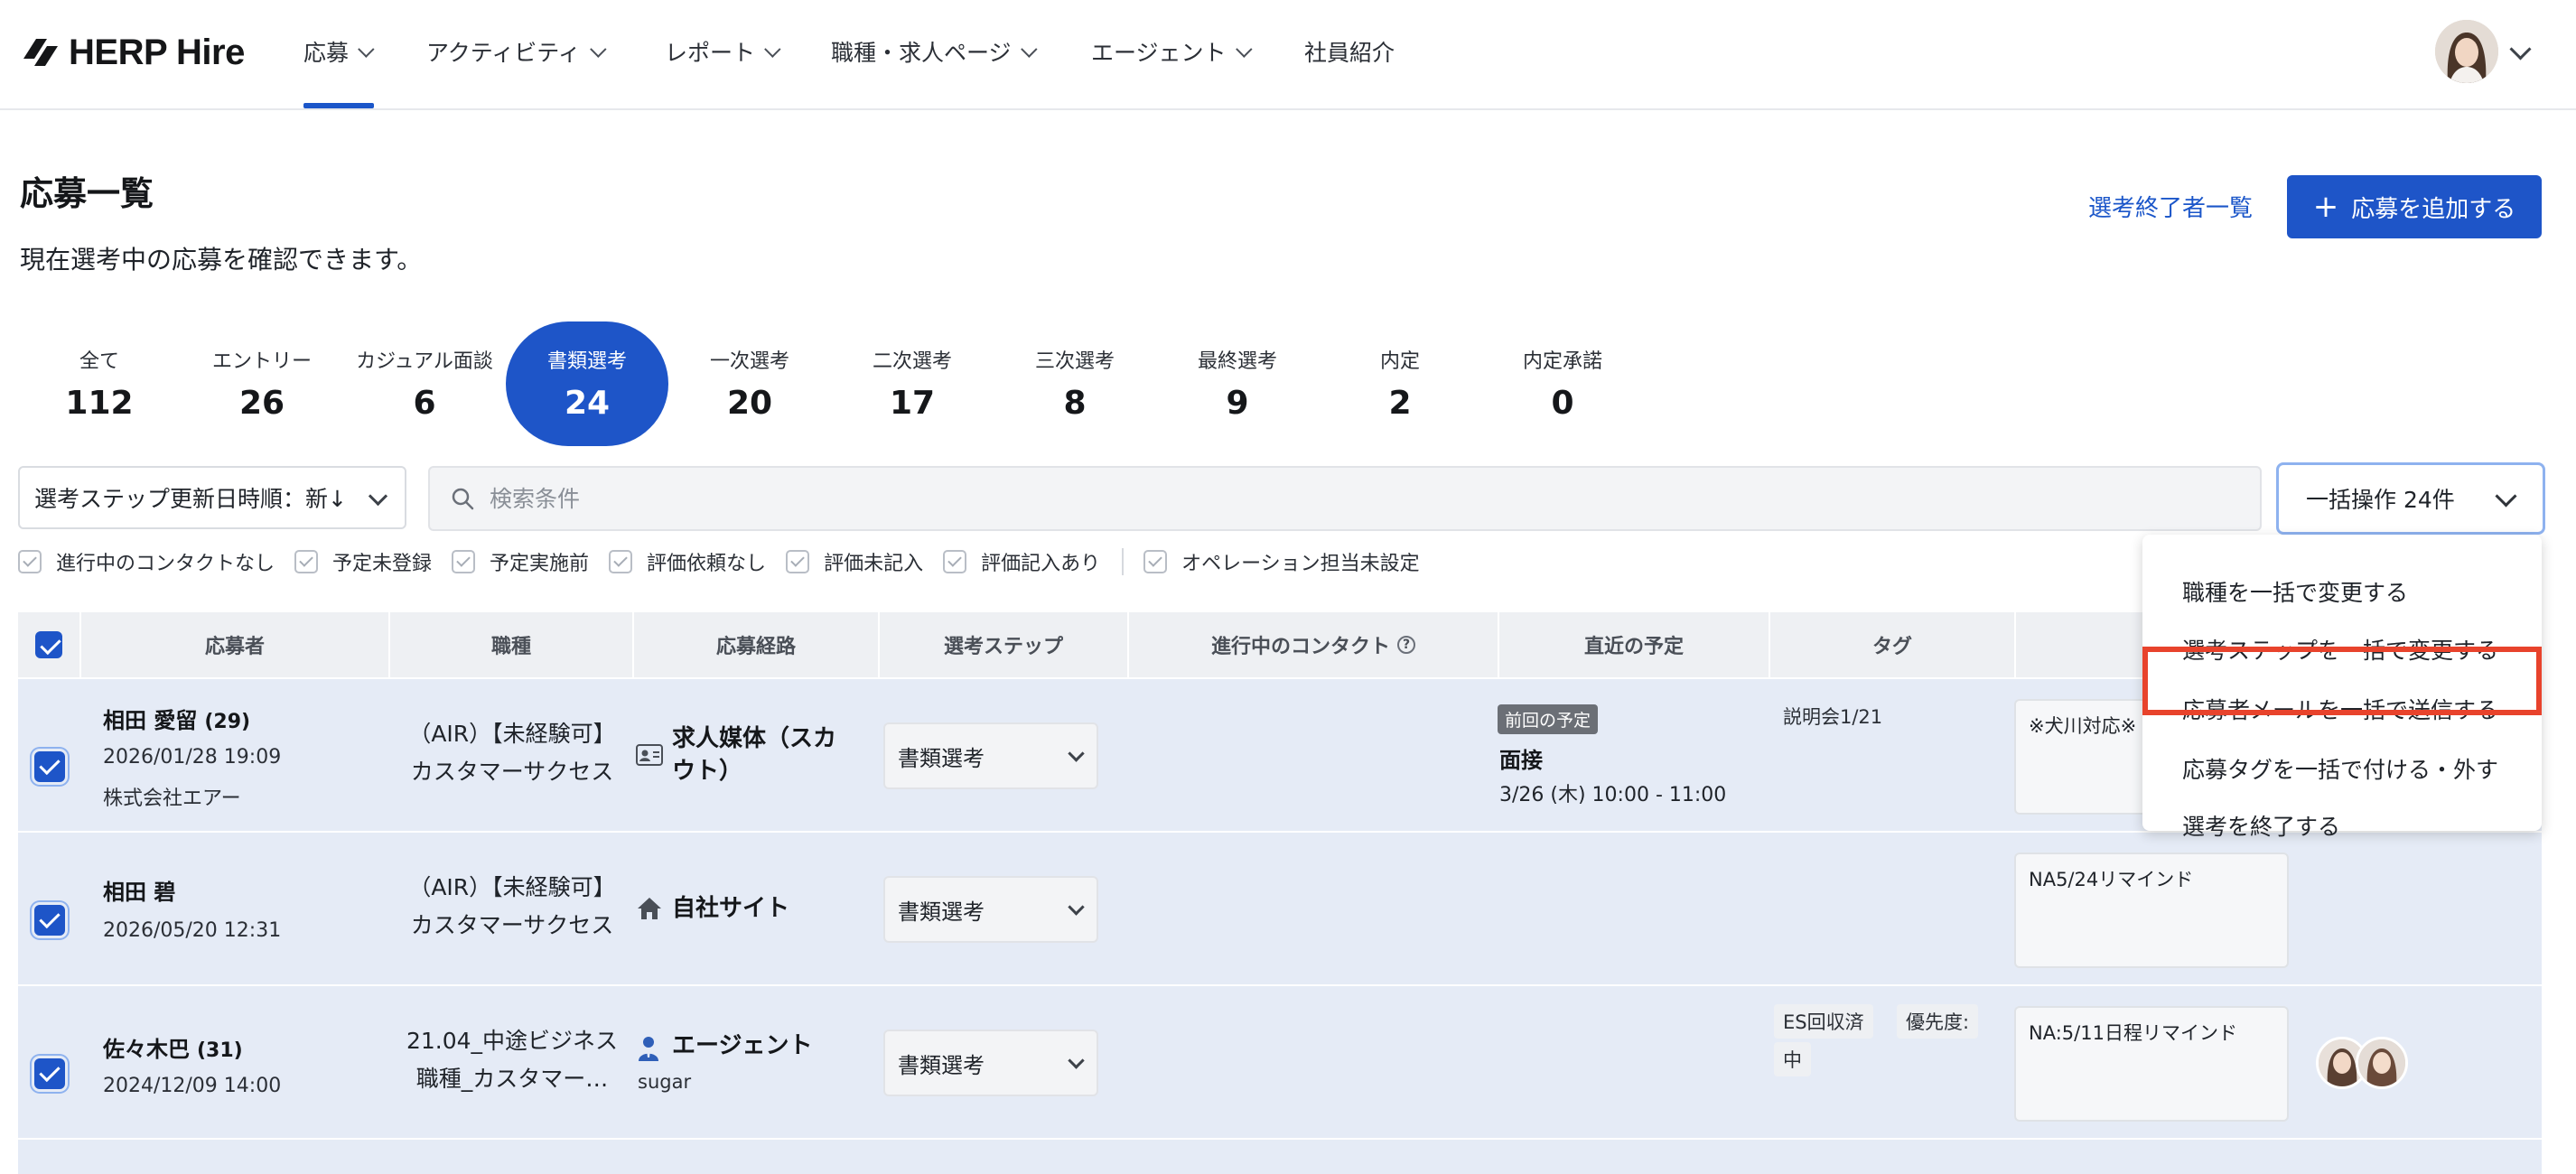  What do you see at coordinates (723, 51) in the screenshot?
I see `nav-item-report: レポート` at bounding box center [723, 51].